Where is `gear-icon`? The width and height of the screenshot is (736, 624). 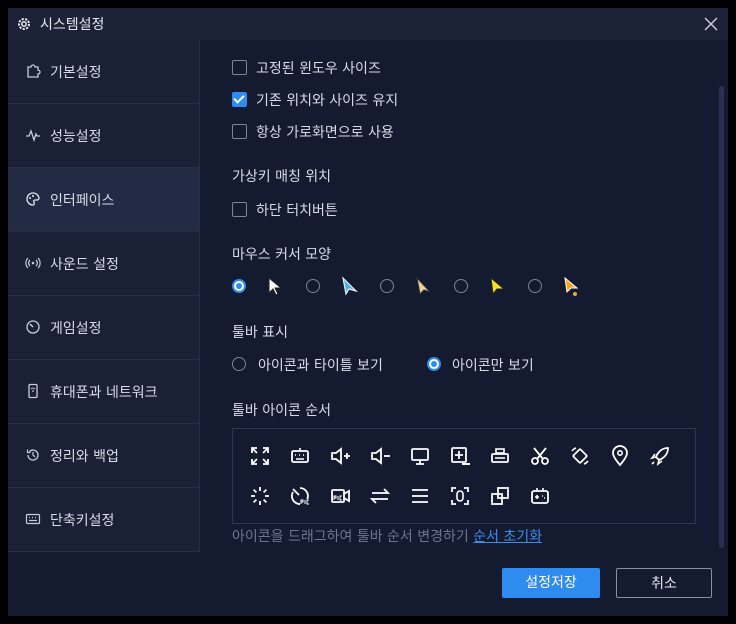 gear-icon is located at coordinates (24, 24).